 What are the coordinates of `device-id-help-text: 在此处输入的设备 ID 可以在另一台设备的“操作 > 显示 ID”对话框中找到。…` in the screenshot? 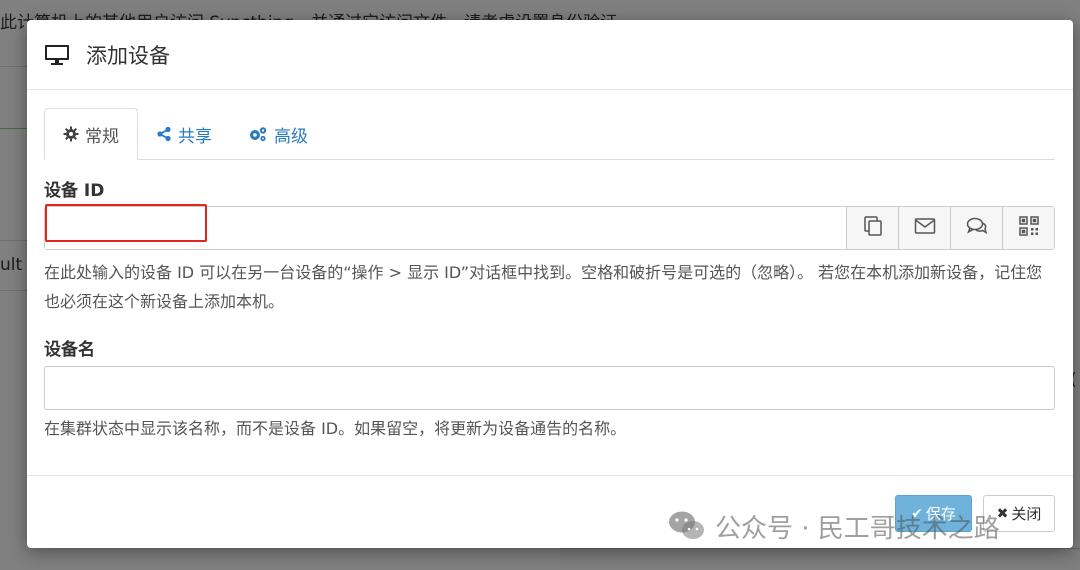 It's located at (543, 287).